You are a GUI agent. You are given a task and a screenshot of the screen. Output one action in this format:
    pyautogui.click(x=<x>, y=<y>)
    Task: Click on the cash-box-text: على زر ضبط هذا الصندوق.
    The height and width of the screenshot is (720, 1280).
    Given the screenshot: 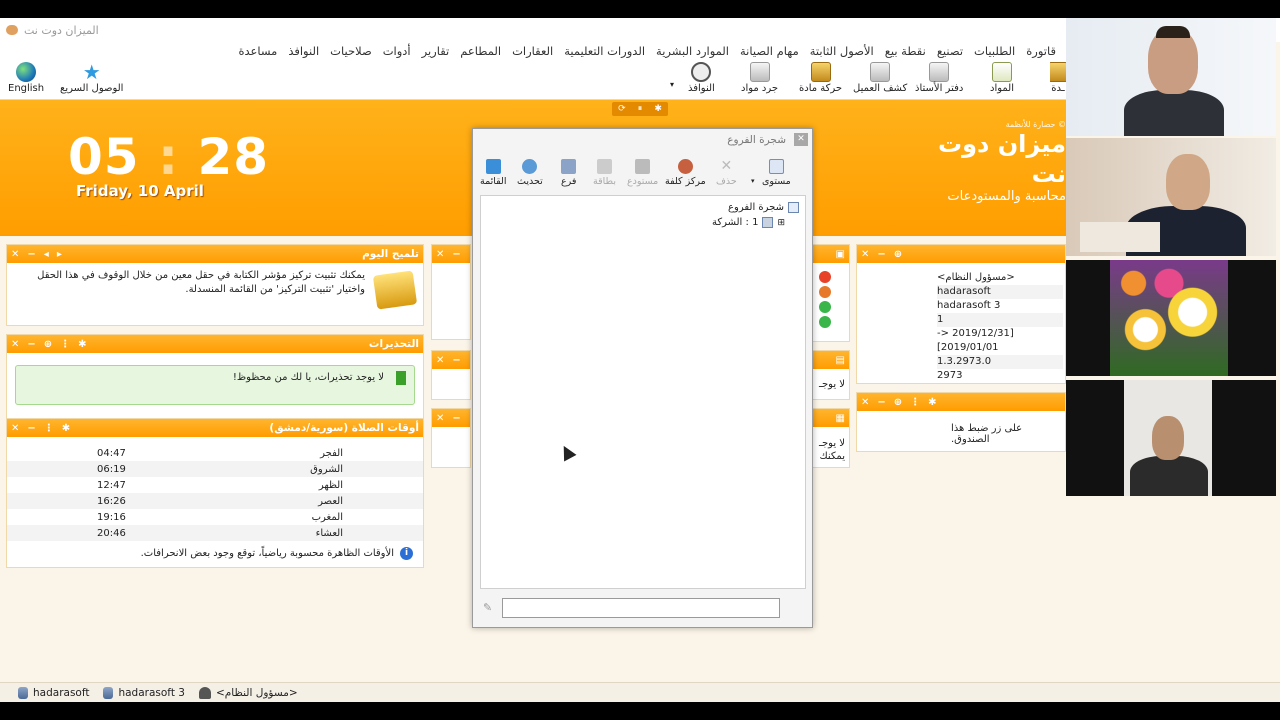 What is the action you would take?
    pyautogui.click(x=987, y=434)
    